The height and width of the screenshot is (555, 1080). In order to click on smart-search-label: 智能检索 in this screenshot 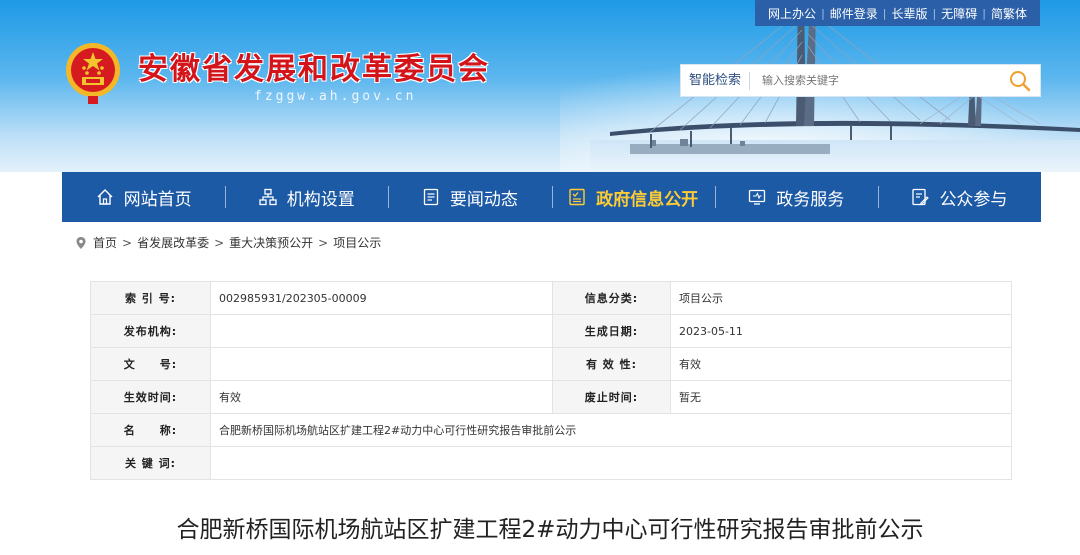, I will do `click(716, 80)`.